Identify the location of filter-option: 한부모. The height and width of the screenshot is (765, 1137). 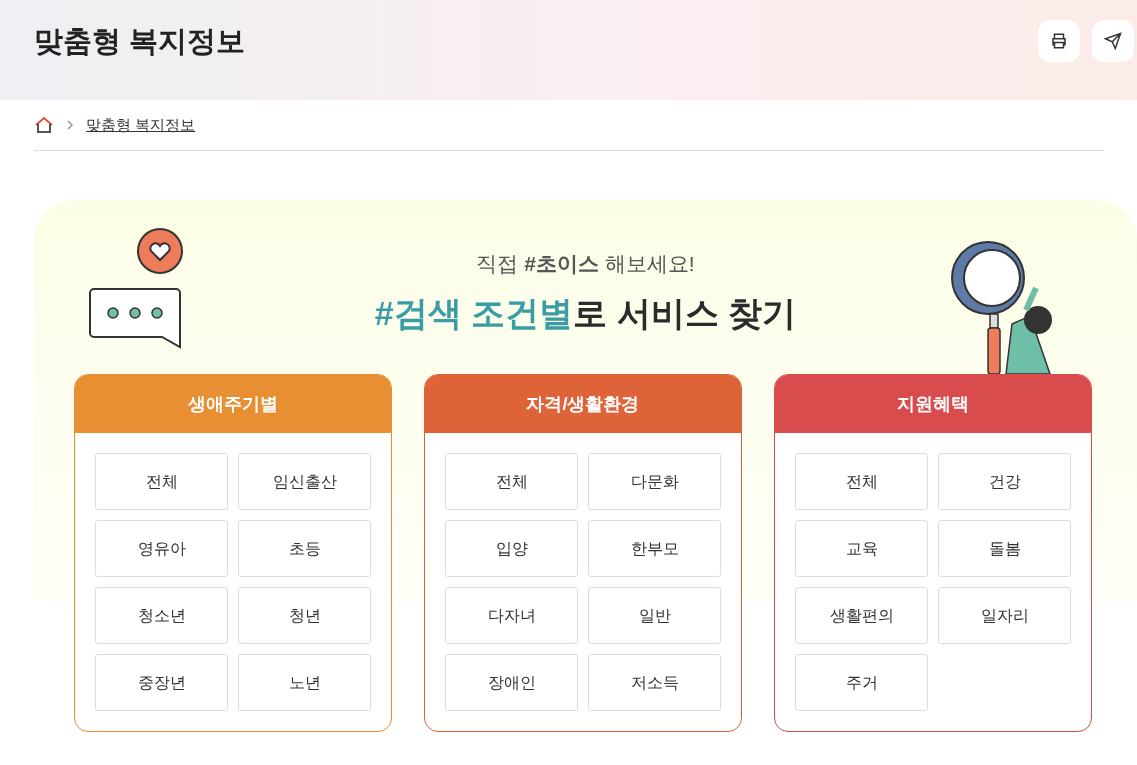
(654, 548).